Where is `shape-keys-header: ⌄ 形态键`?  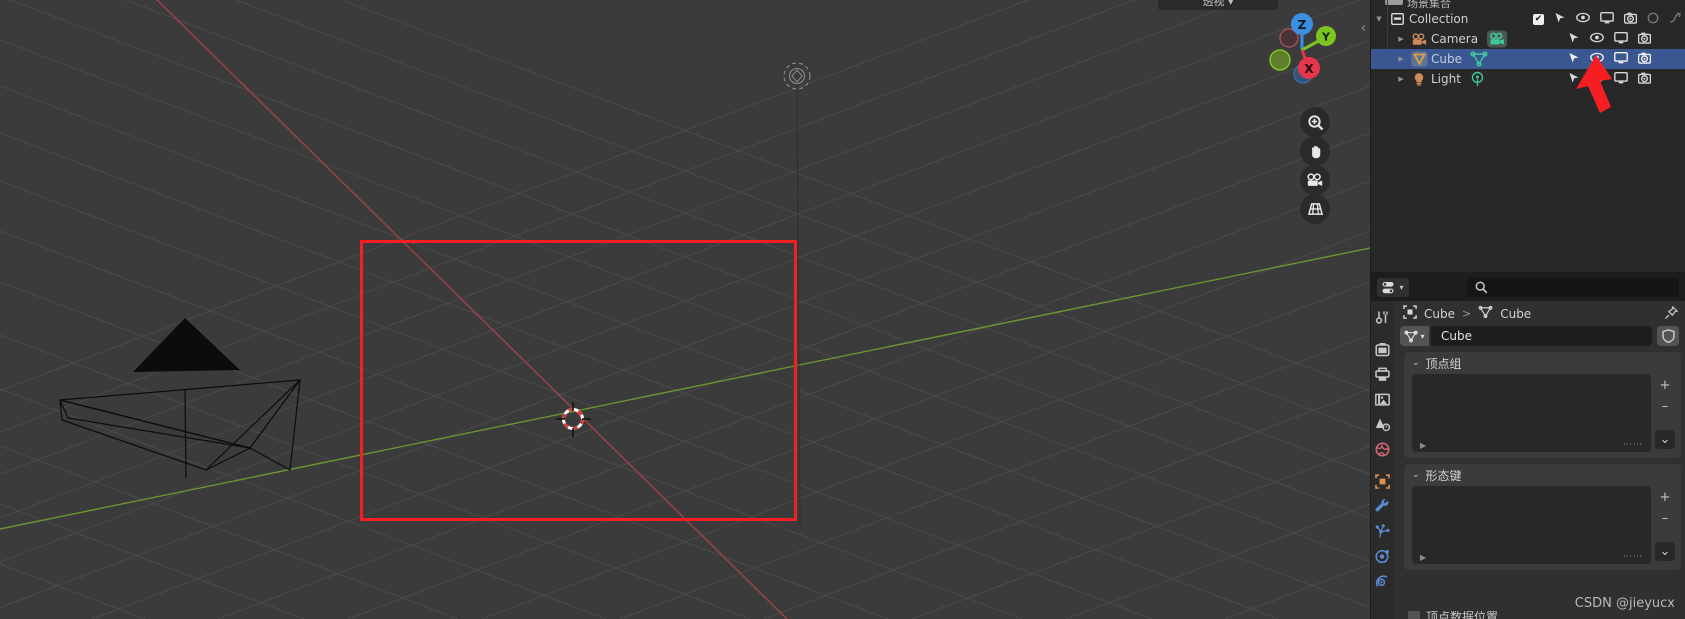 shape-keys-header: ⌄ 形态键 is located at coordinates (1542, 475).